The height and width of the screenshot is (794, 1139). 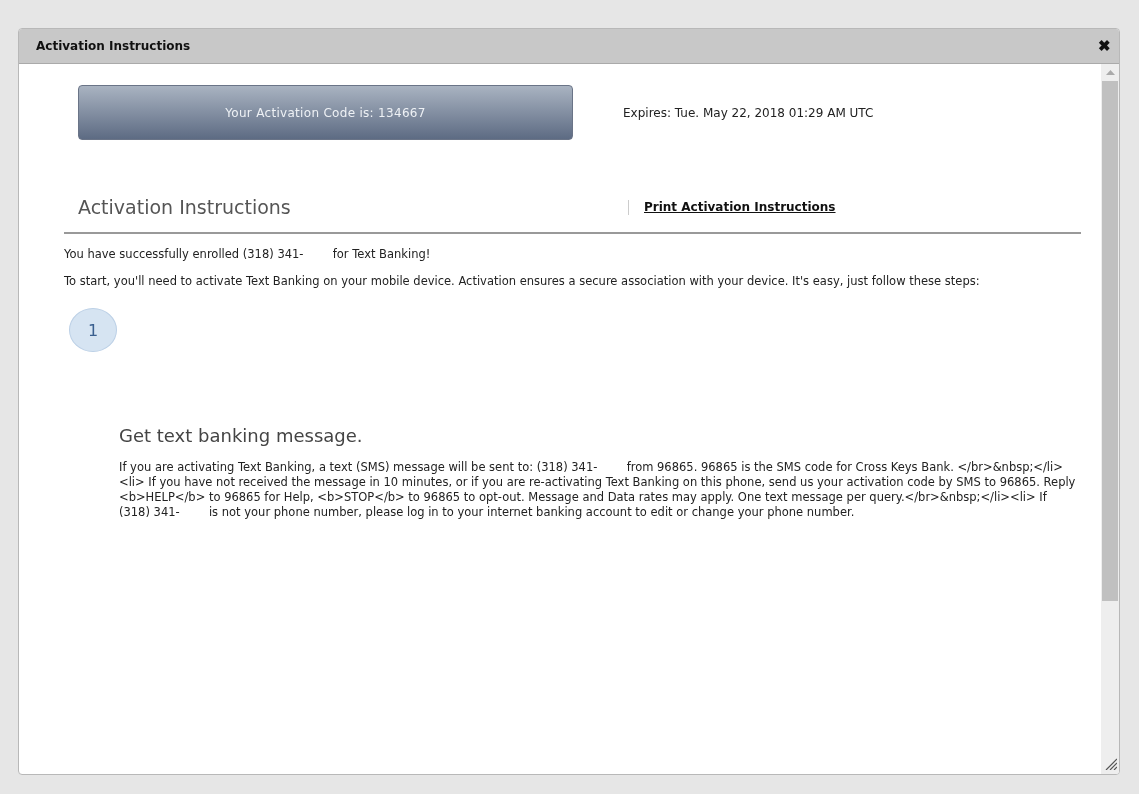 What do you see at coordinates (248, 254) in the screenshot?
I see `intro-text: You have successfully enrolled (318) 341- for Text Banking!` at bounding box center [248, 254].